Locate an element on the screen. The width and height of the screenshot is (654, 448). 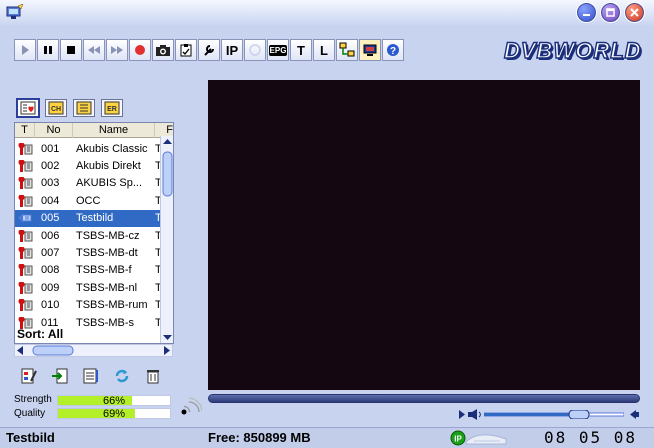
pause-button is located at coordinates (48, 50).